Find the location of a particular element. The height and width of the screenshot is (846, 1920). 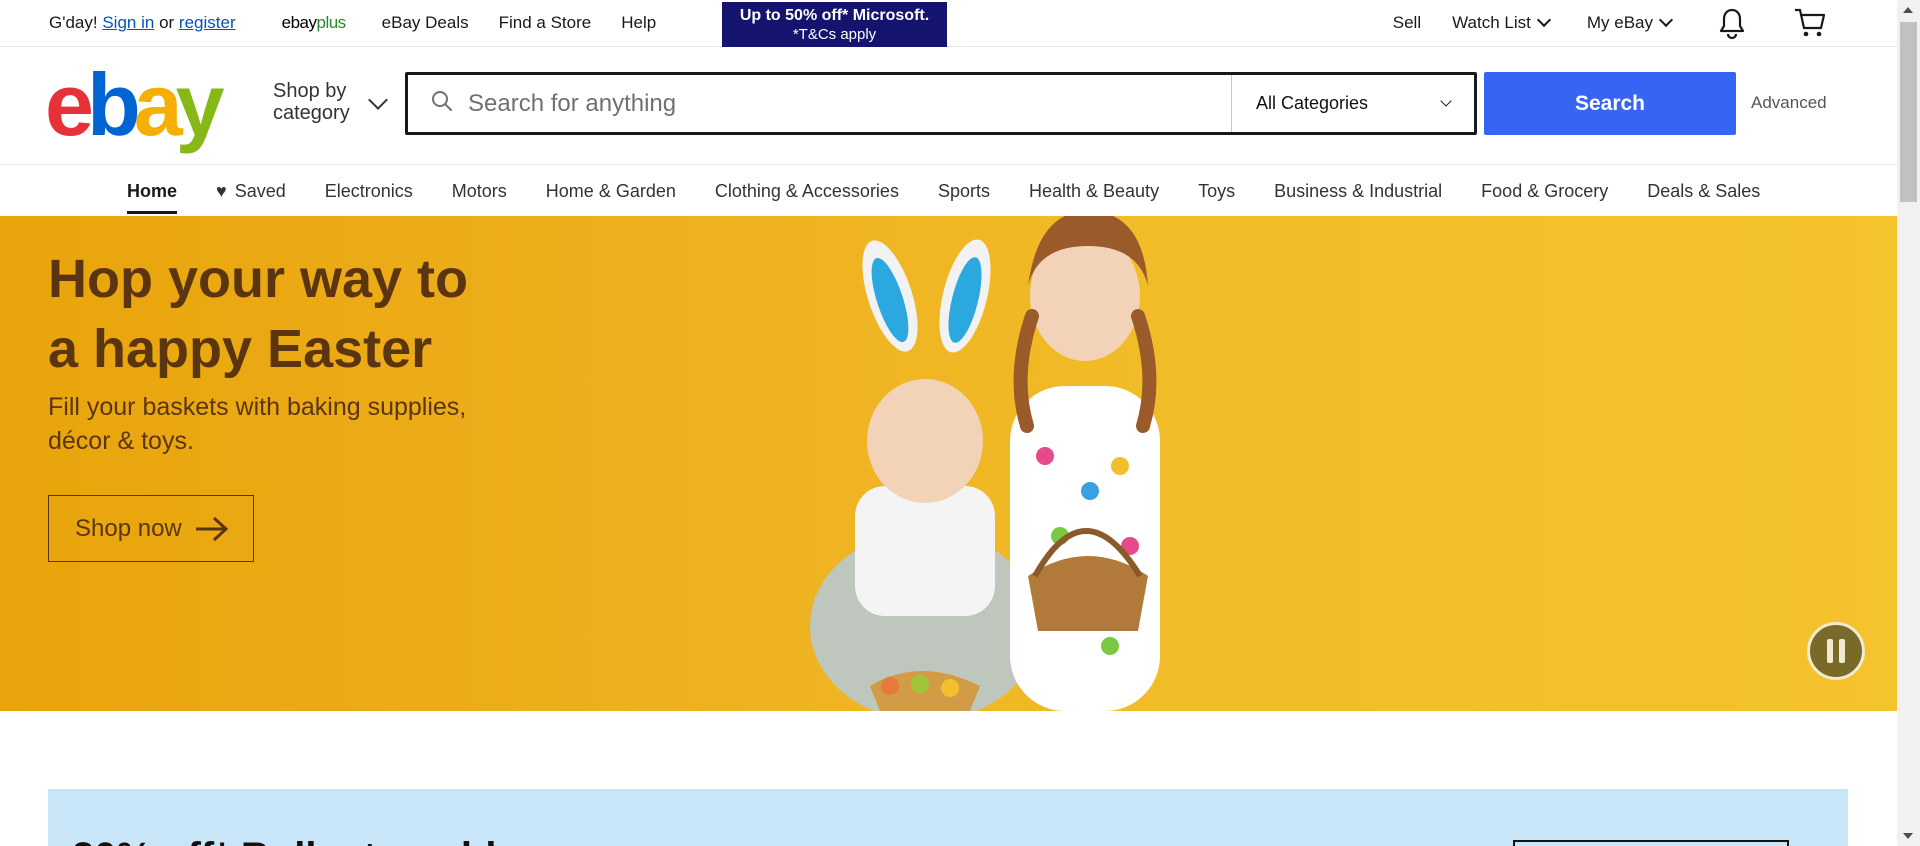

scrollbar-thumb is located at coordinates (1908, 112).